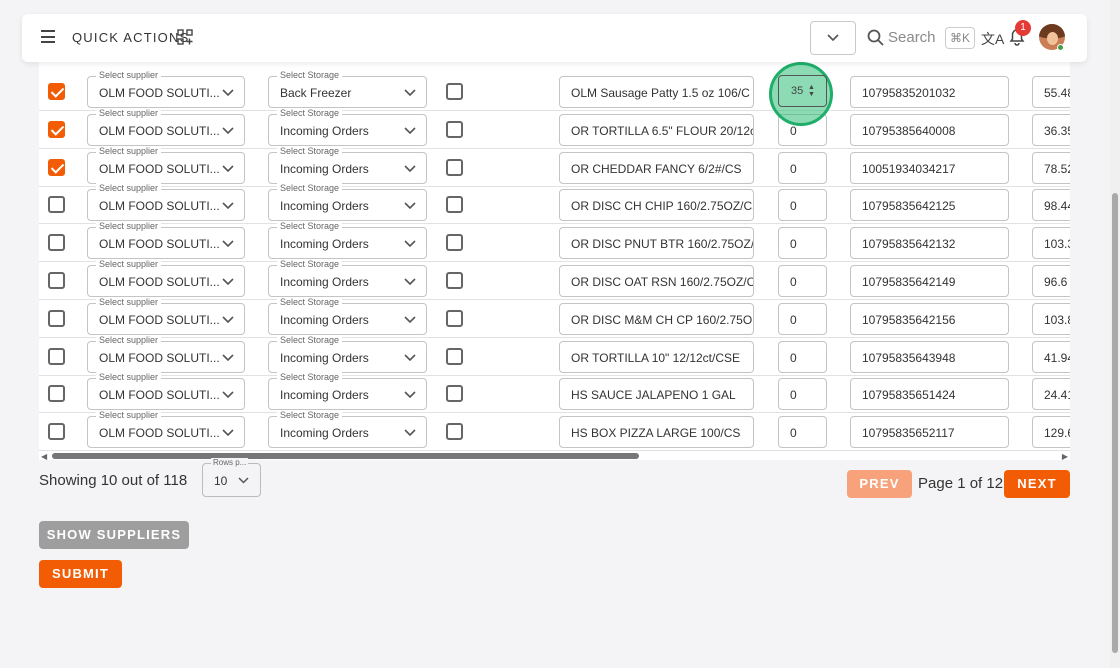  Describe the element at coordinates (1051, 205) in the screenshot. I see `price-input: 98.44` at that location.